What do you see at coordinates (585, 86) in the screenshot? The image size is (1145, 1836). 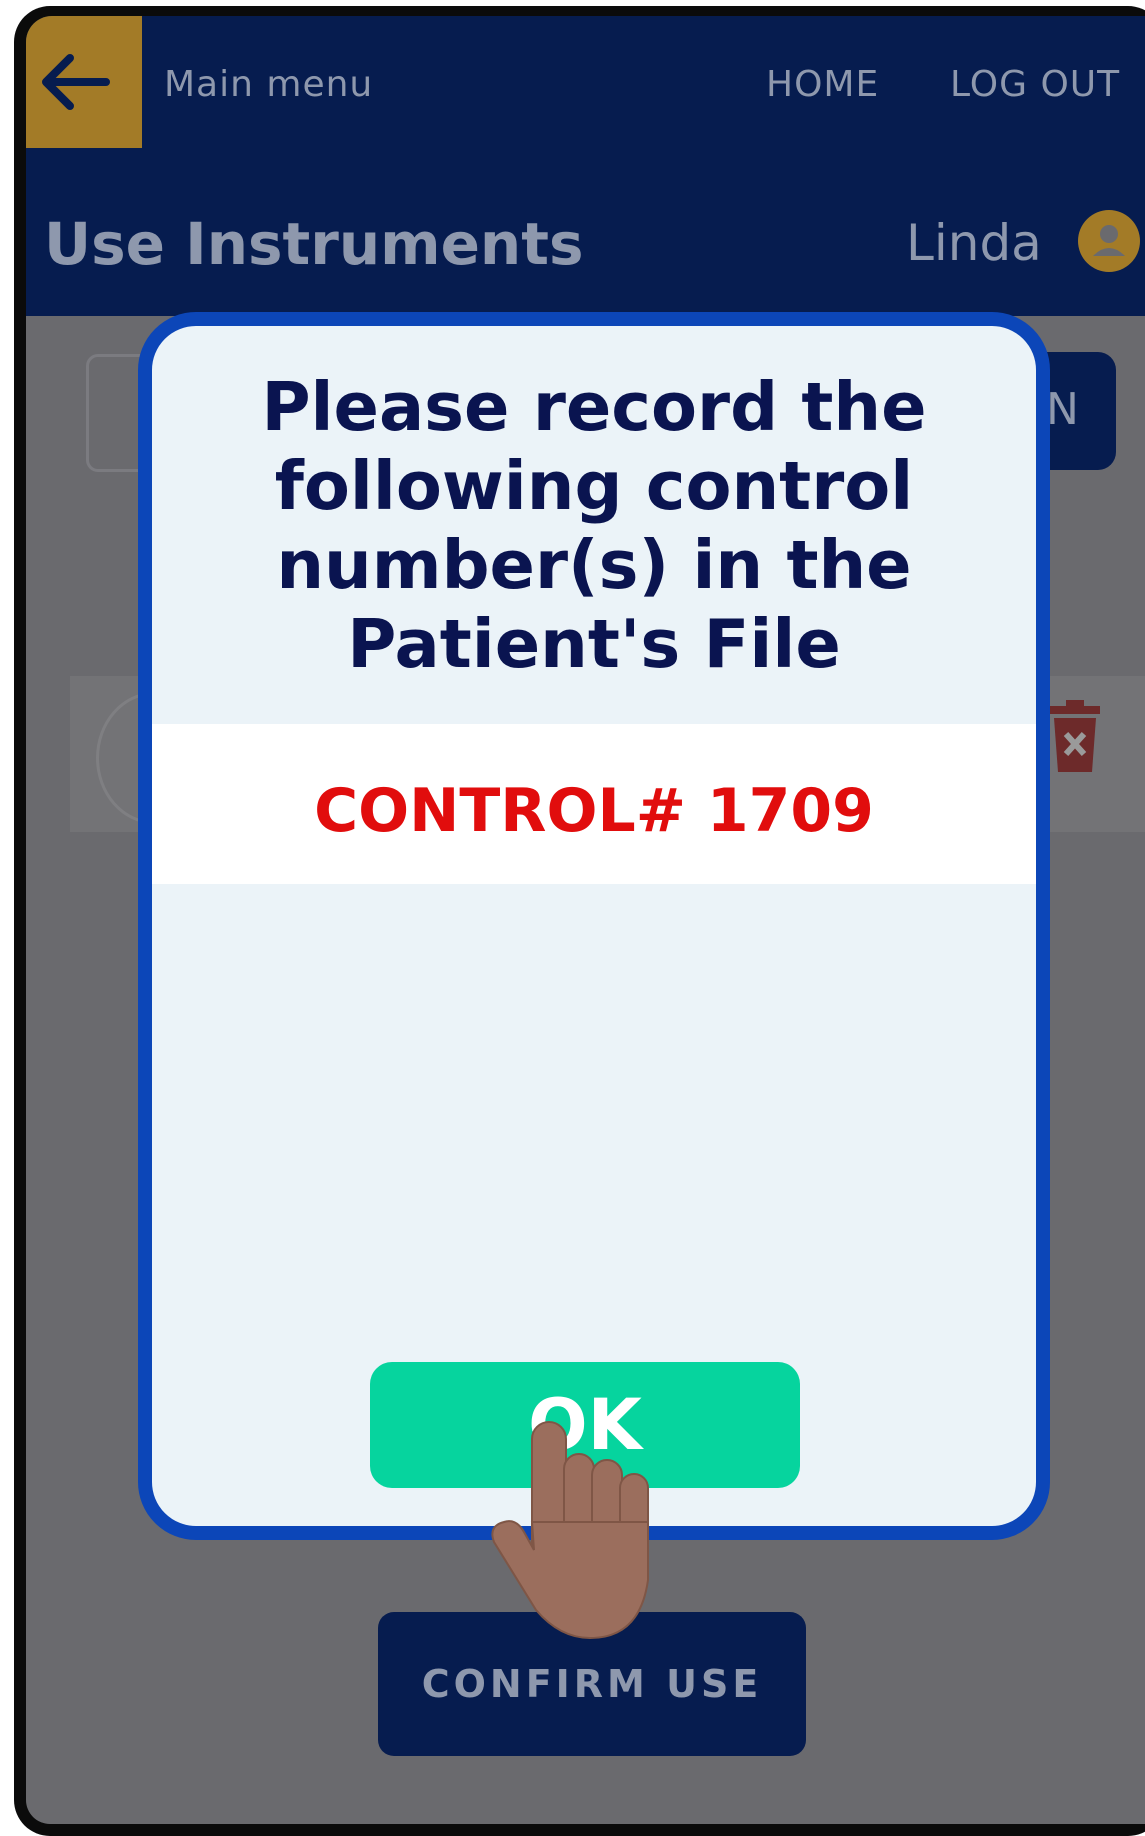 I see `top-nav: Main menu HOME LOG OUT` at bounding box center [585, 86].